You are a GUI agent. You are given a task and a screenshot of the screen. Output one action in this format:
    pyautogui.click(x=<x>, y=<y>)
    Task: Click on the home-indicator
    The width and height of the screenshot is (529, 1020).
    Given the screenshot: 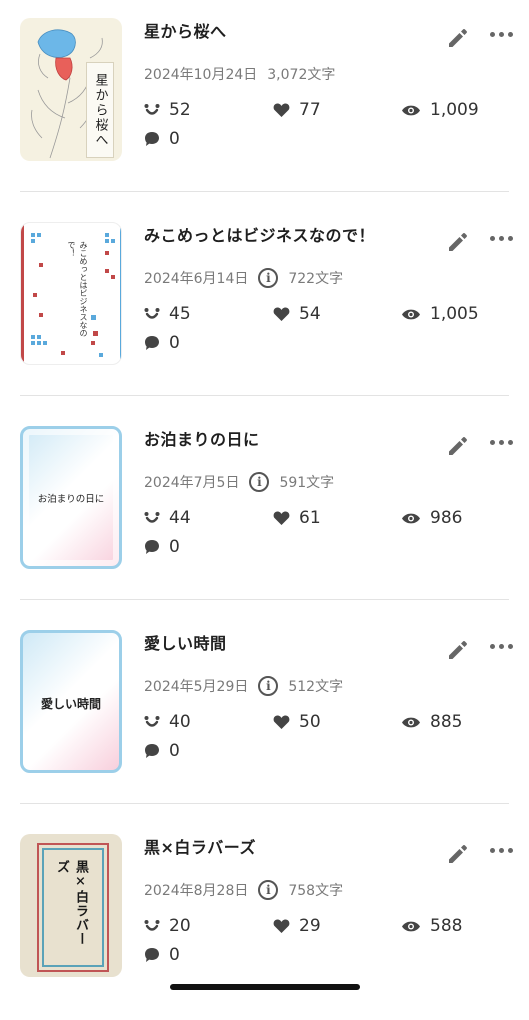 What is the action you would take?
    pyautogui.click(x=265, y=987)
    